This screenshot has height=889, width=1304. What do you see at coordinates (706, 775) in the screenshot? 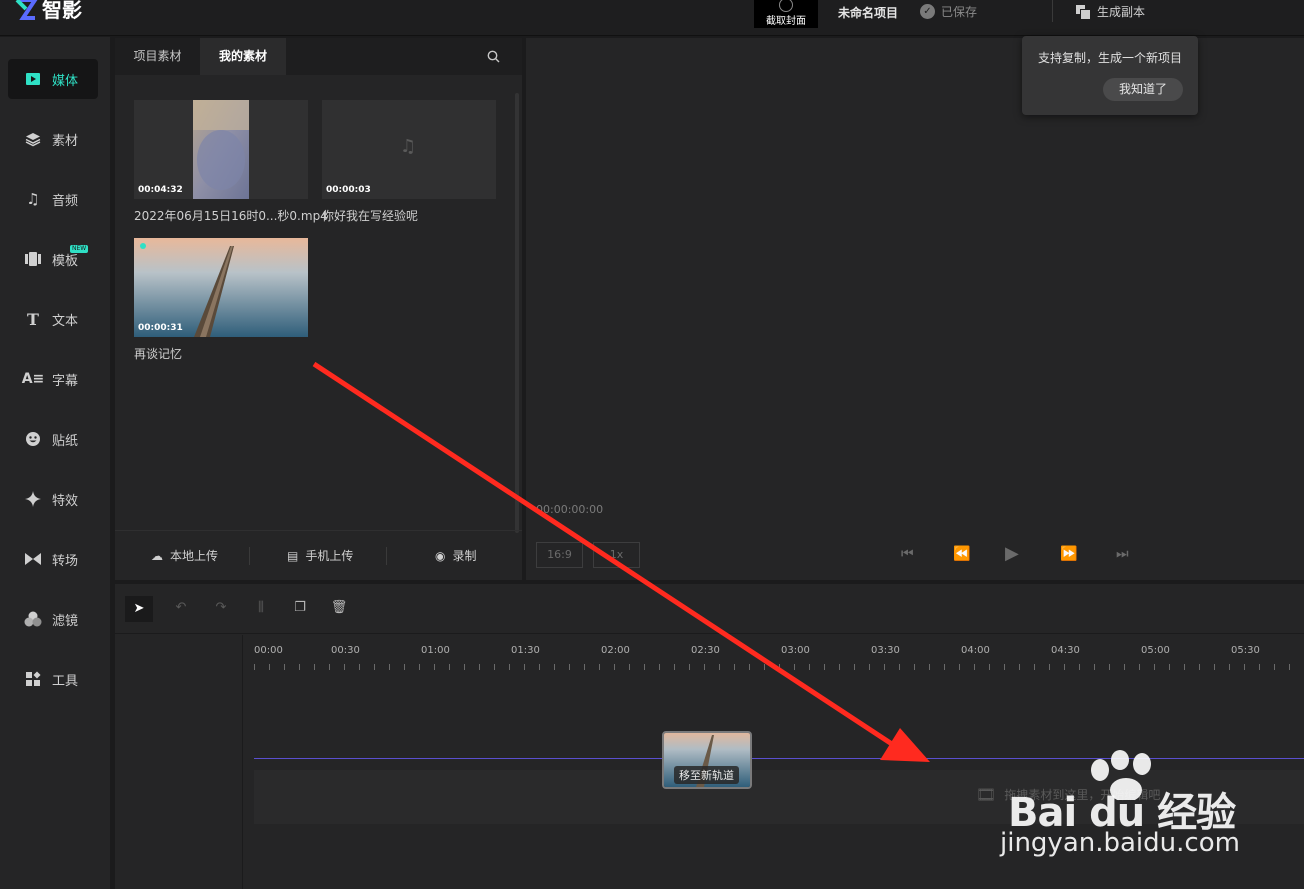
I see `move-to-new-track-label: 移至新轨道` at bounding box center [706, 775].